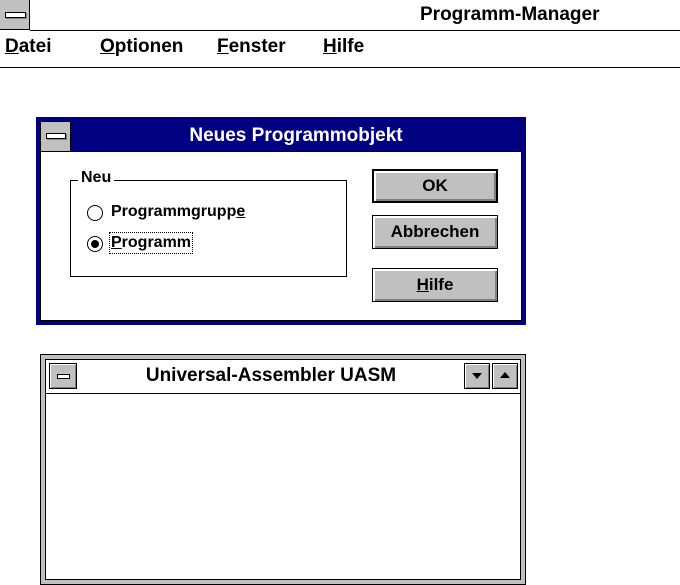  Describe the element at coordinates (435, 232) in the screenshot. I see `cancel-button: Abbrechen` at that location.